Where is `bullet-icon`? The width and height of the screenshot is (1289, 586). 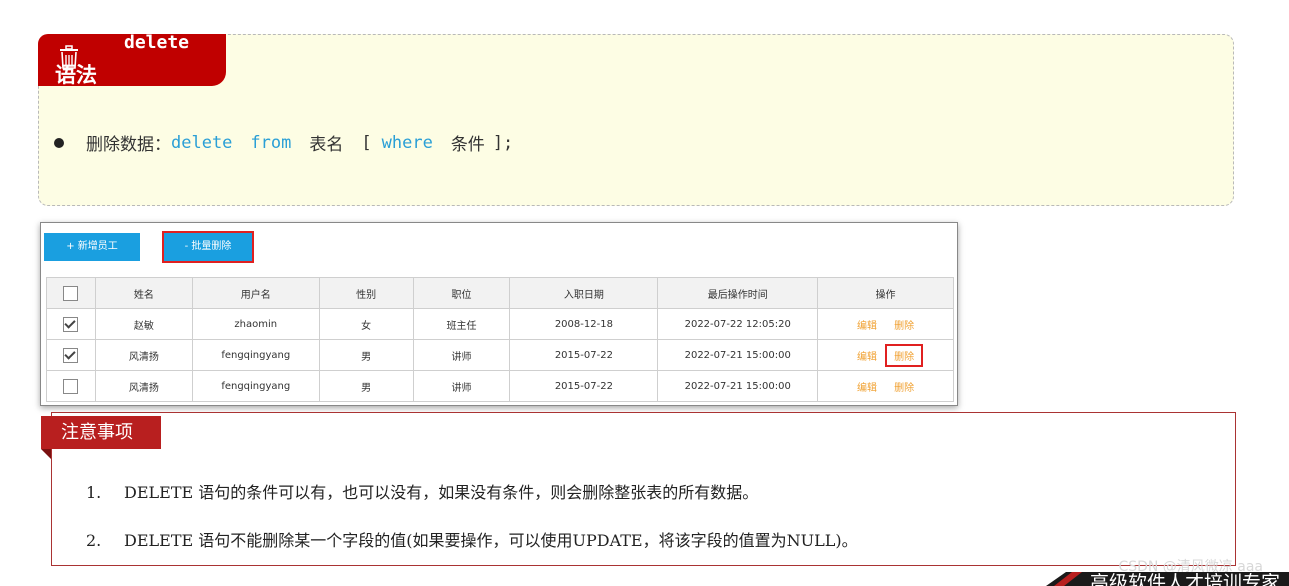
bullet-icon is located at coordinates (59, 142).